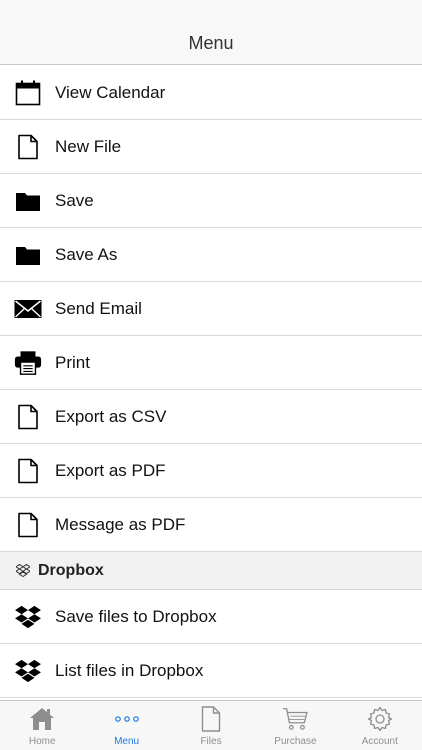 The height and width of the screenshot is (750, 422). What do you see at coordinates (42, 741) in the screenshot?
I see `tab-label: Home` at bounding box center [42, 741].